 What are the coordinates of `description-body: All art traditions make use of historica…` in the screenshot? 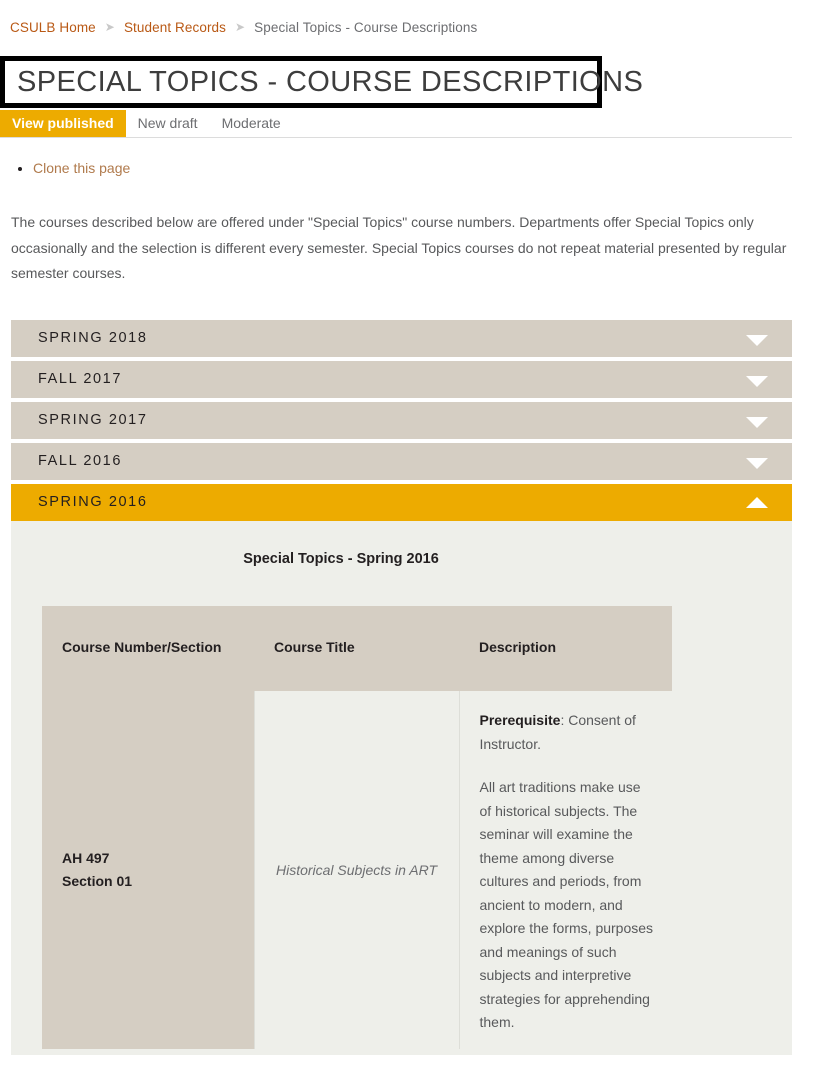 It's located at (566, 904).